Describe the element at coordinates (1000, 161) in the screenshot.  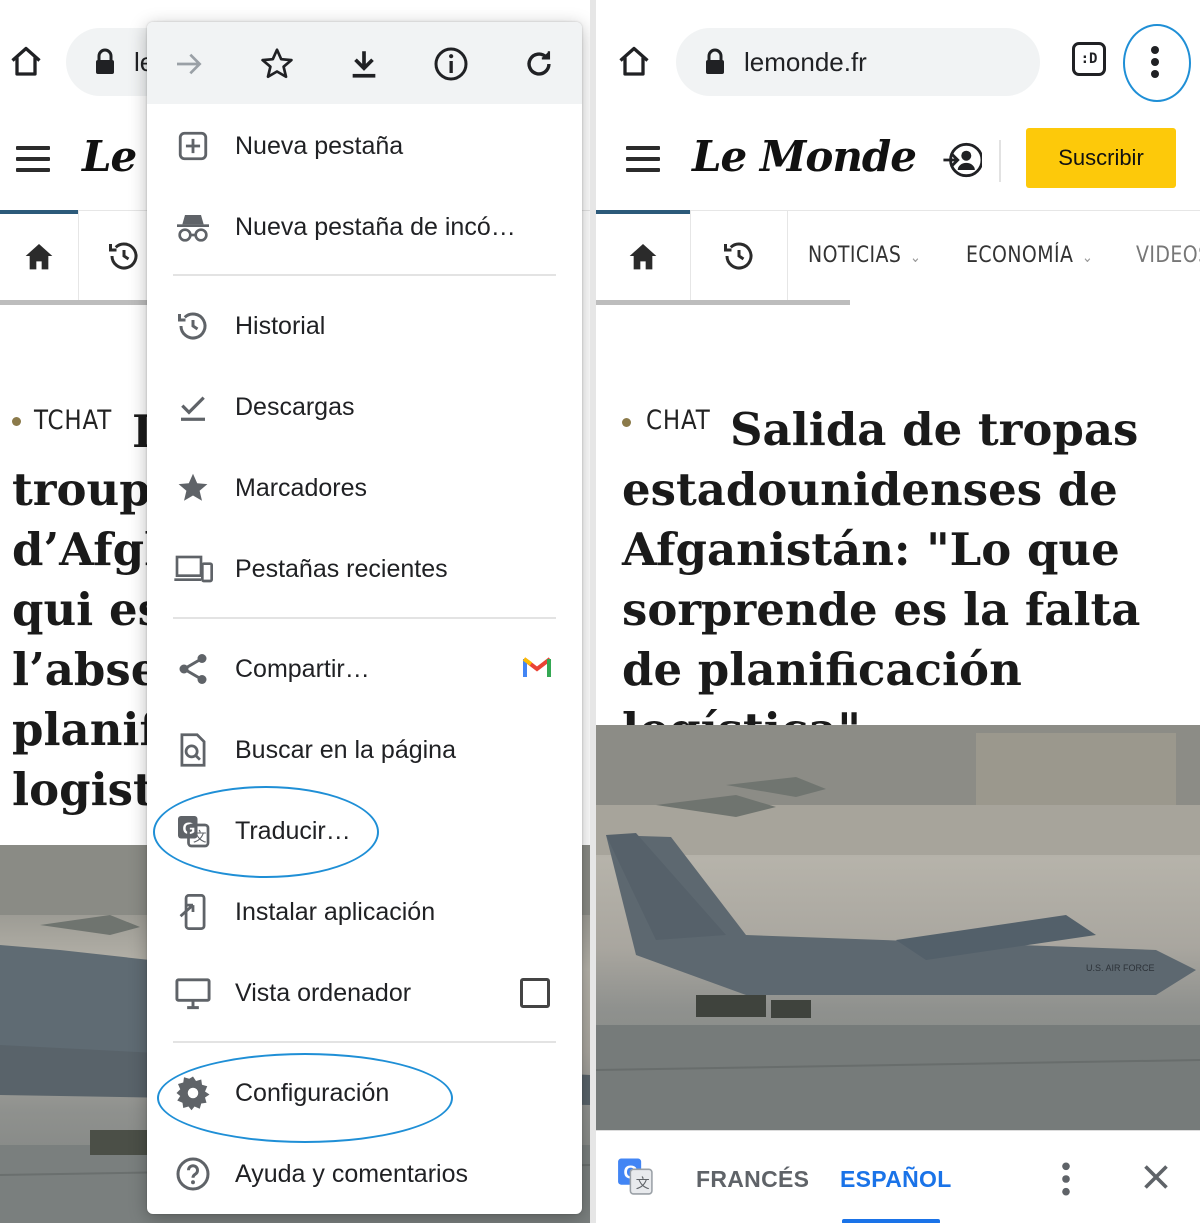
I see `header-separator` at that location.